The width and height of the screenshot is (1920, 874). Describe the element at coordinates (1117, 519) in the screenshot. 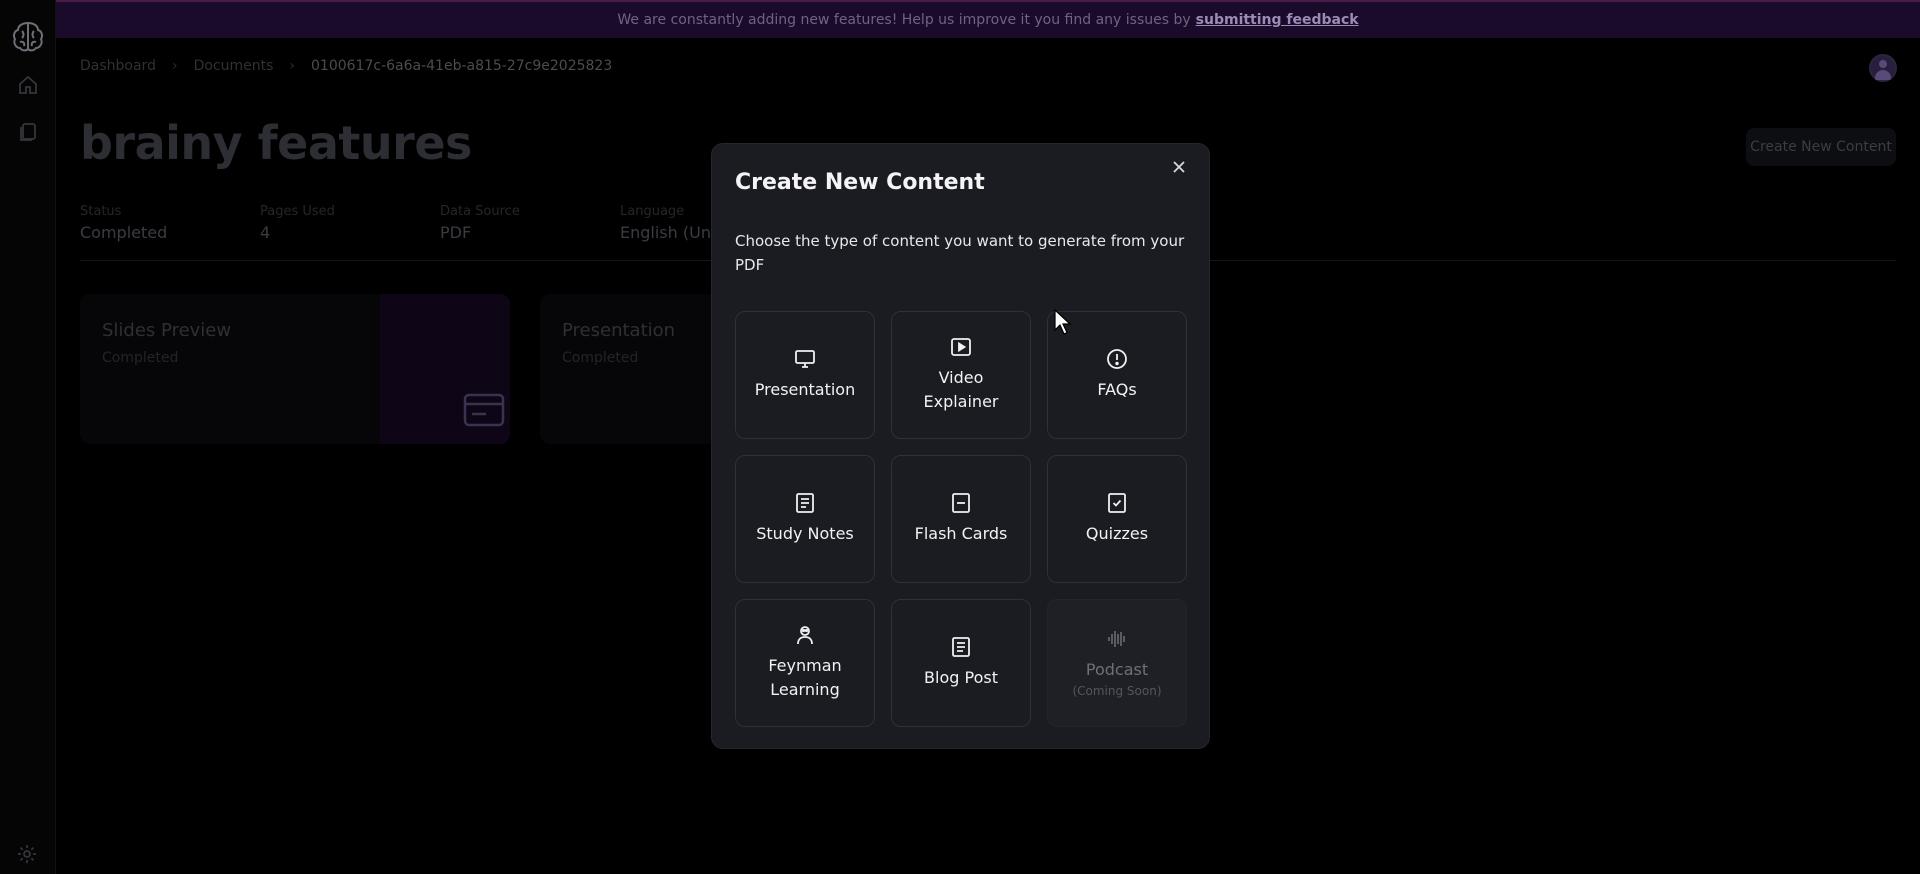

I see `option-quizzes: Quizzes` at that location.